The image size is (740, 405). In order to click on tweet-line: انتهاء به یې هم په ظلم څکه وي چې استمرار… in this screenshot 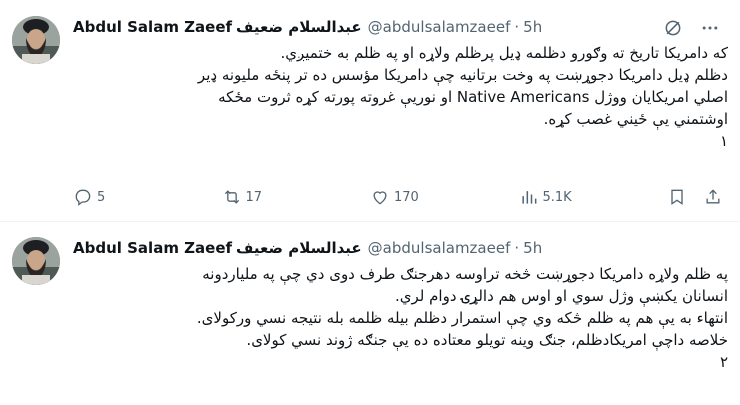, I will do `click(462, 318)`.